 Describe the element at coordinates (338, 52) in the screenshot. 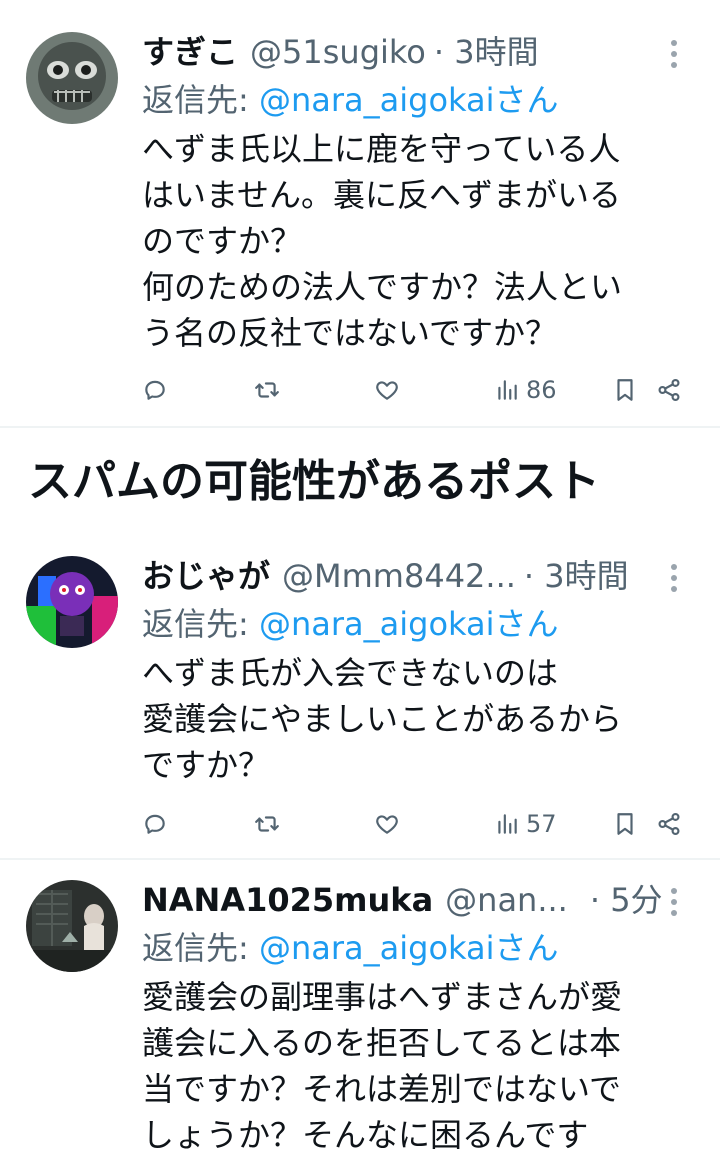

I see `user-handle: @51sugiko` at that location.